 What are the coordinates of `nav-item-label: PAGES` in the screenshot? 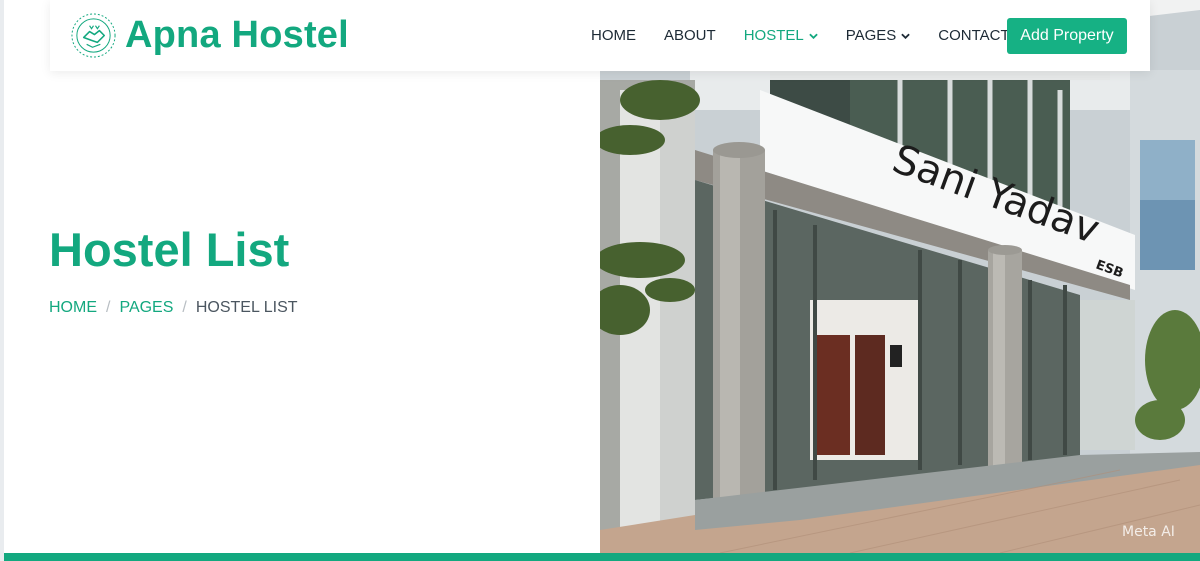 It's located at (871, 35).